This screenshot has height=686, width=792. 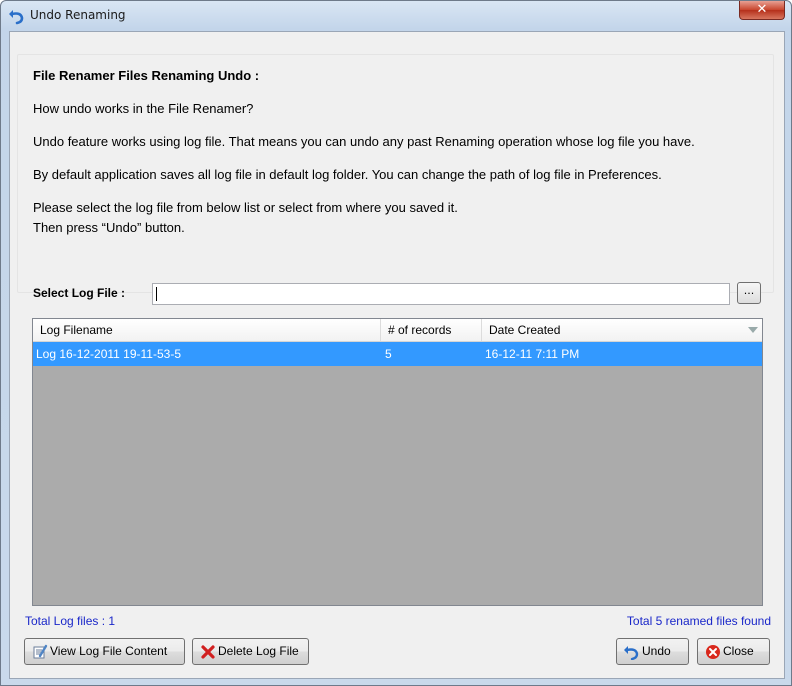 I want to click on view-log-file-content-button: View Log File Content, so click(x=104, y=651).